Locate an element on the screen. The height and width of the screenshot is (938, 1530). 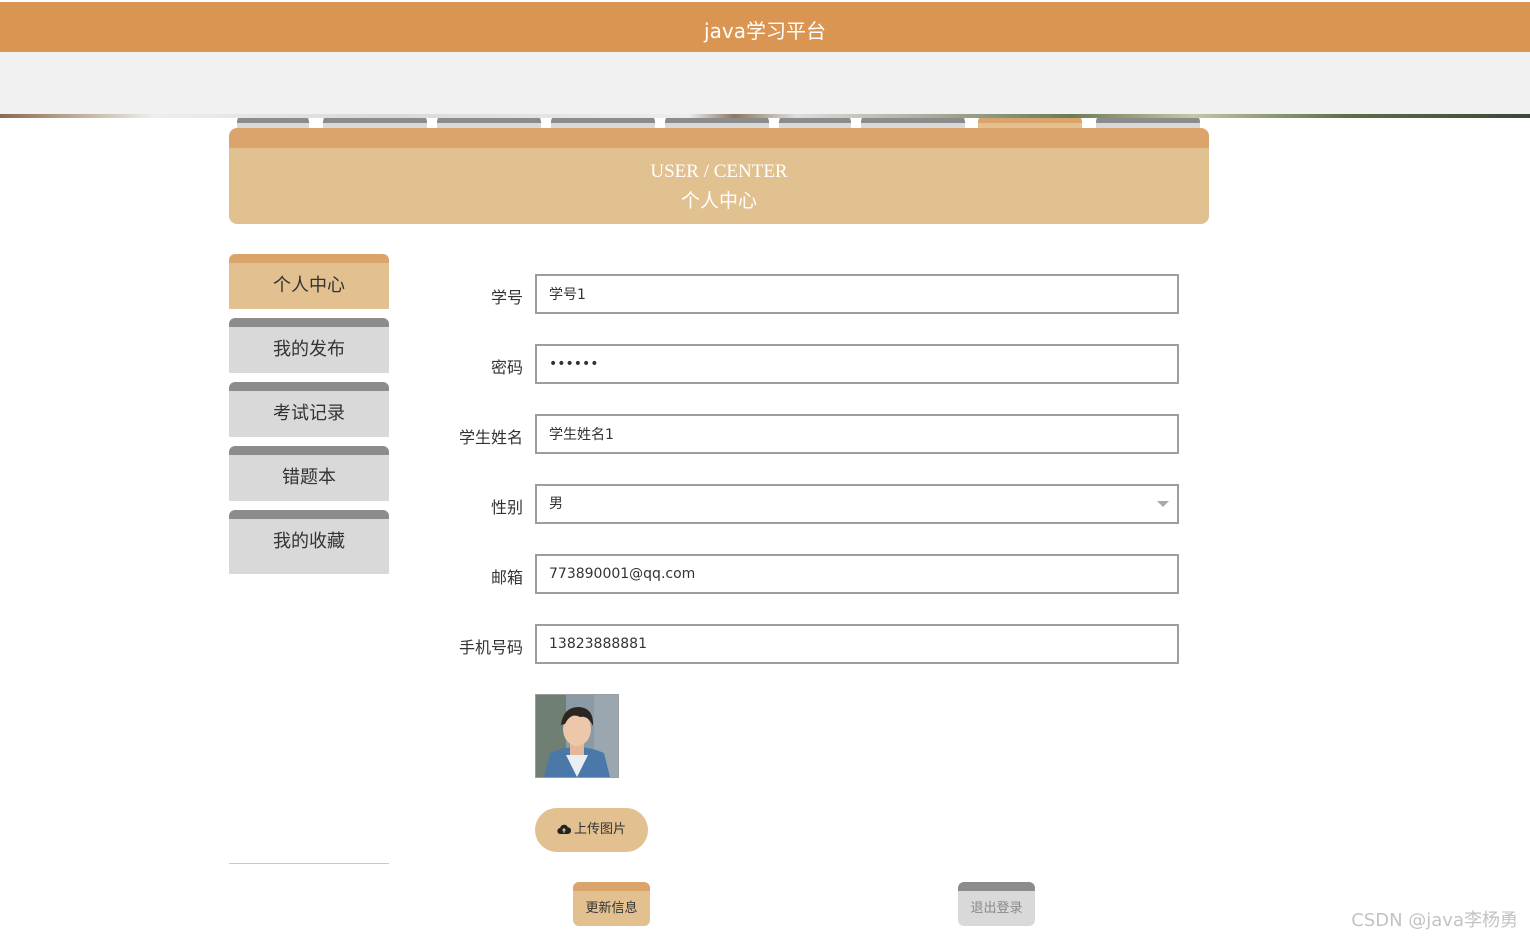
sidebar-item-favorites: 我的收藏 is located at coordinates (309, 542).